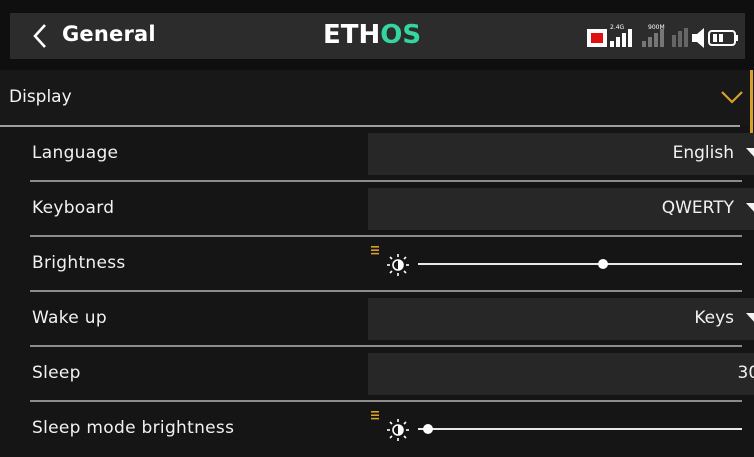 This screenshot has width=754, height=457. What do you see at coordinates (401, 35) in the screenshot?
I see `logo-part-os: OS` at bounding box center [401, 35].